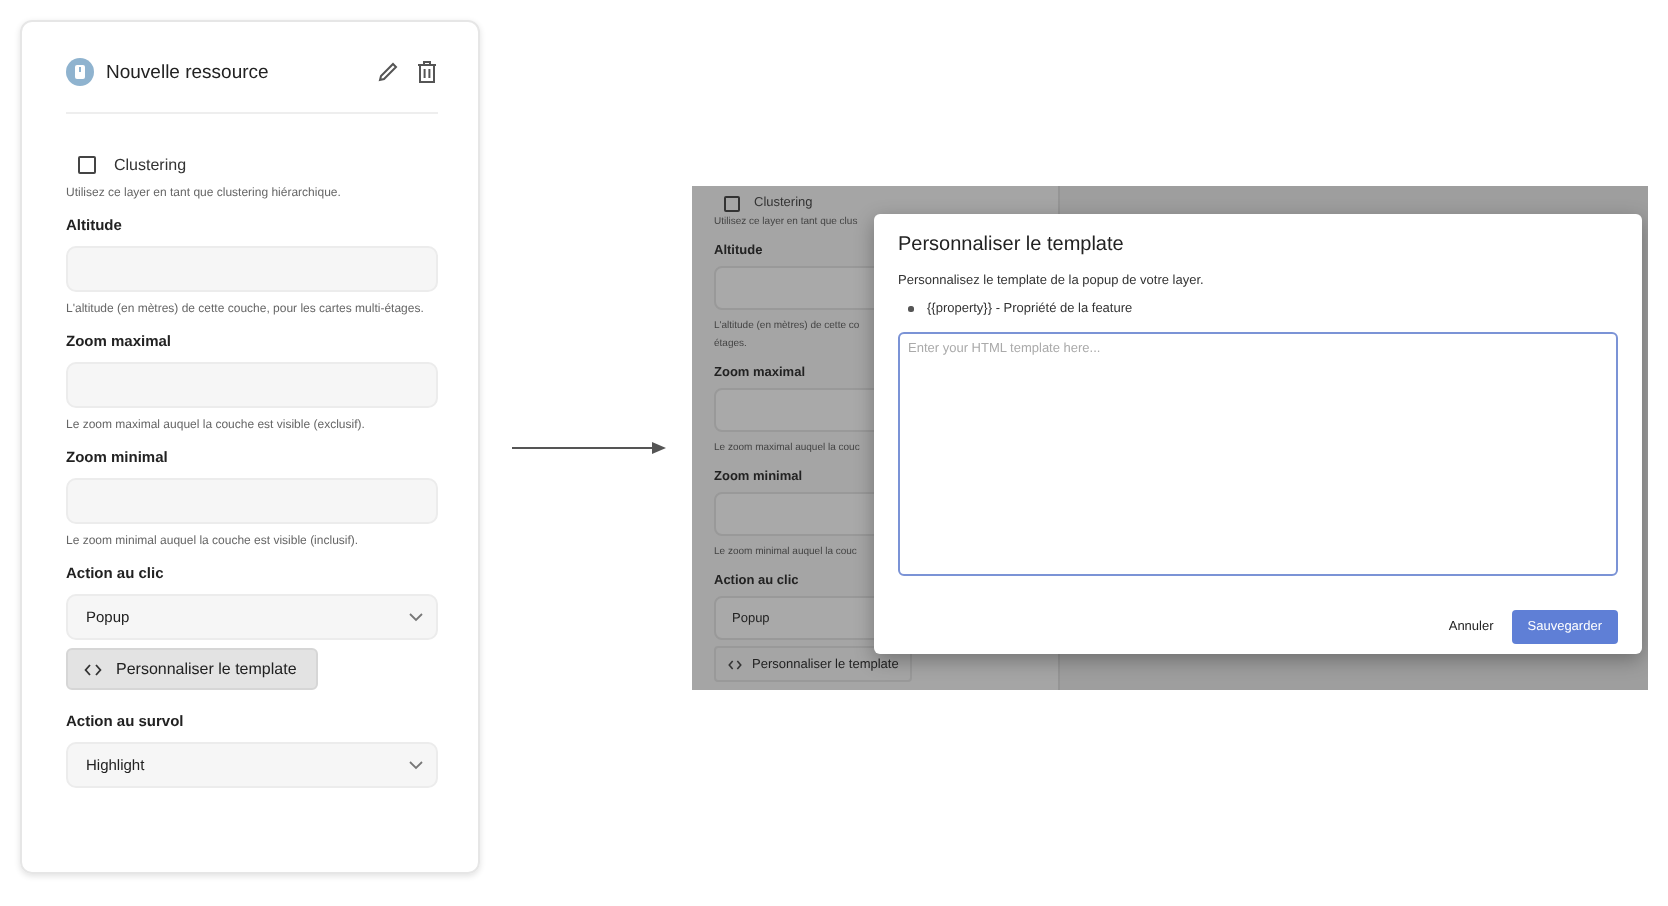  Describe the element at coordinates (187, 72) in the screenshot. I see `resource-title: Nouvelle ressource` at that location.